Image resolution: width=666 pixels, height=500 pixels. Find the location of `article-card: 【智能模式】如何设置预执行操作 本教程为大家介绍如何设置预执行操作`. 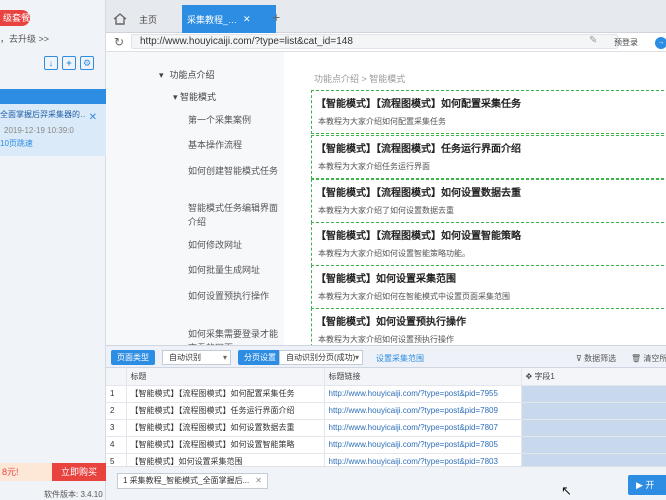

article-card: 【智能模式】如何设置预执行操作 本教程为大家介绍如何设置预执行操作 is located at coordinates (488, 326).